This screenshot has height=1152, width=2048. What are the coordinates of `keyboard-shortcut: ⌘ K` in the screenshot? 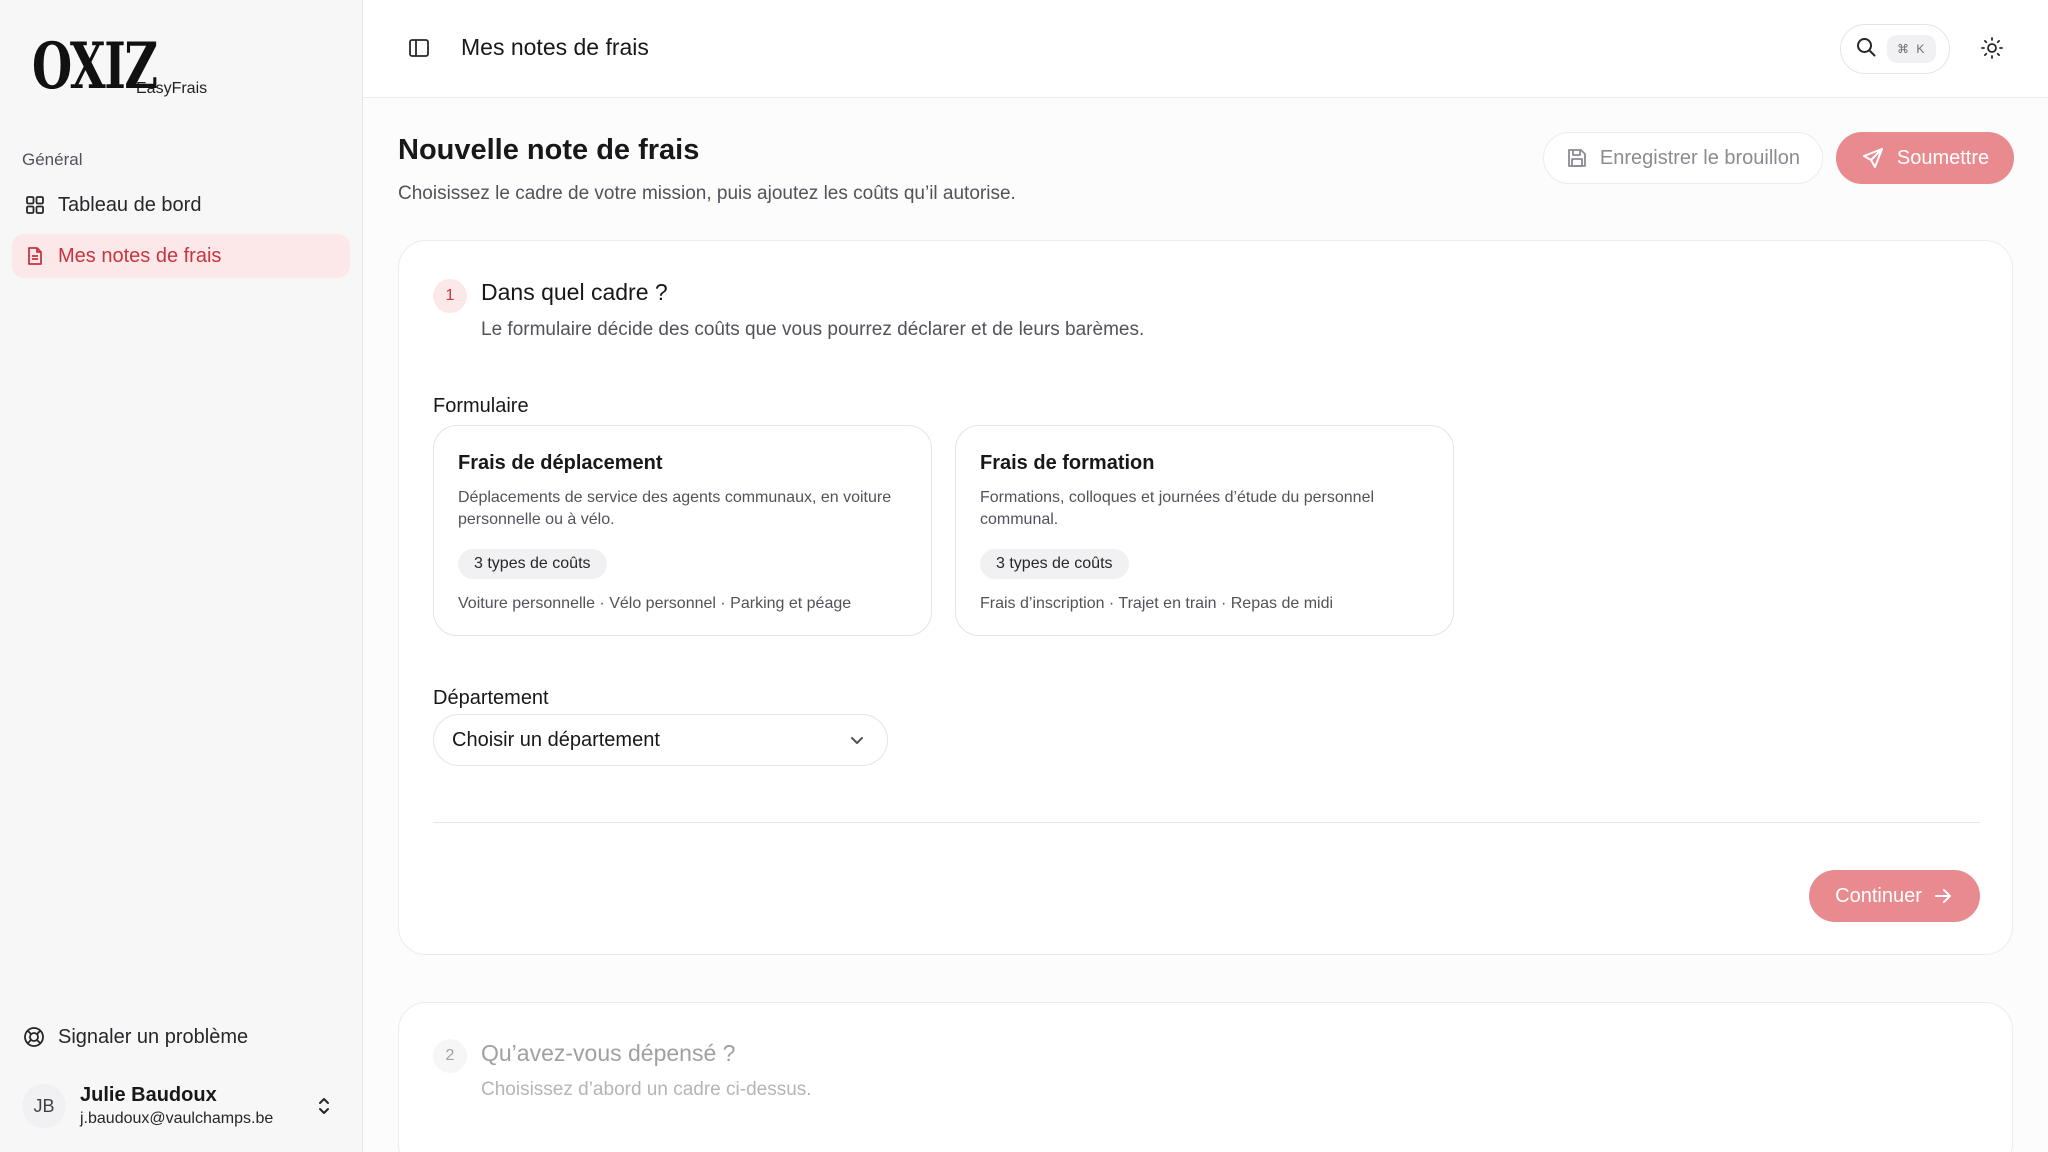 It's located at (1912, 49).